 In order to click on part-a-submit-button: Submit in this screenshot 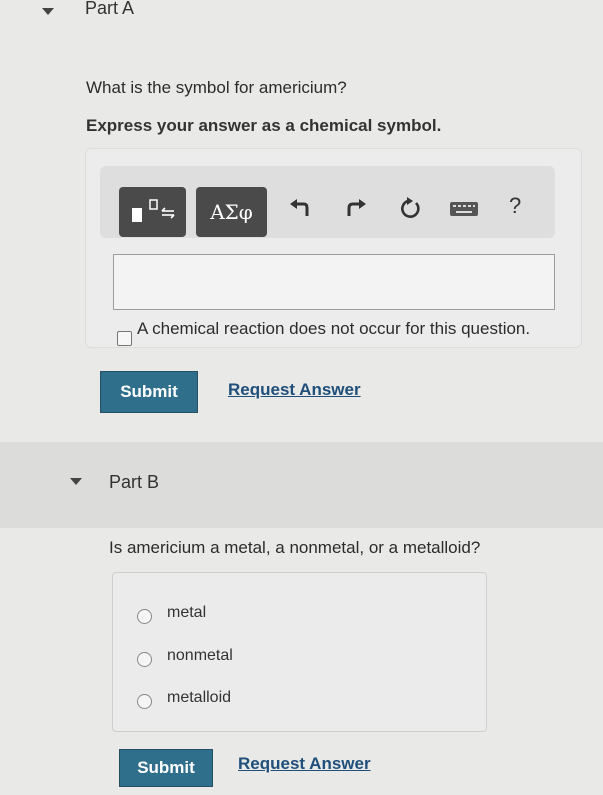, I will do `click(149, 392)`.